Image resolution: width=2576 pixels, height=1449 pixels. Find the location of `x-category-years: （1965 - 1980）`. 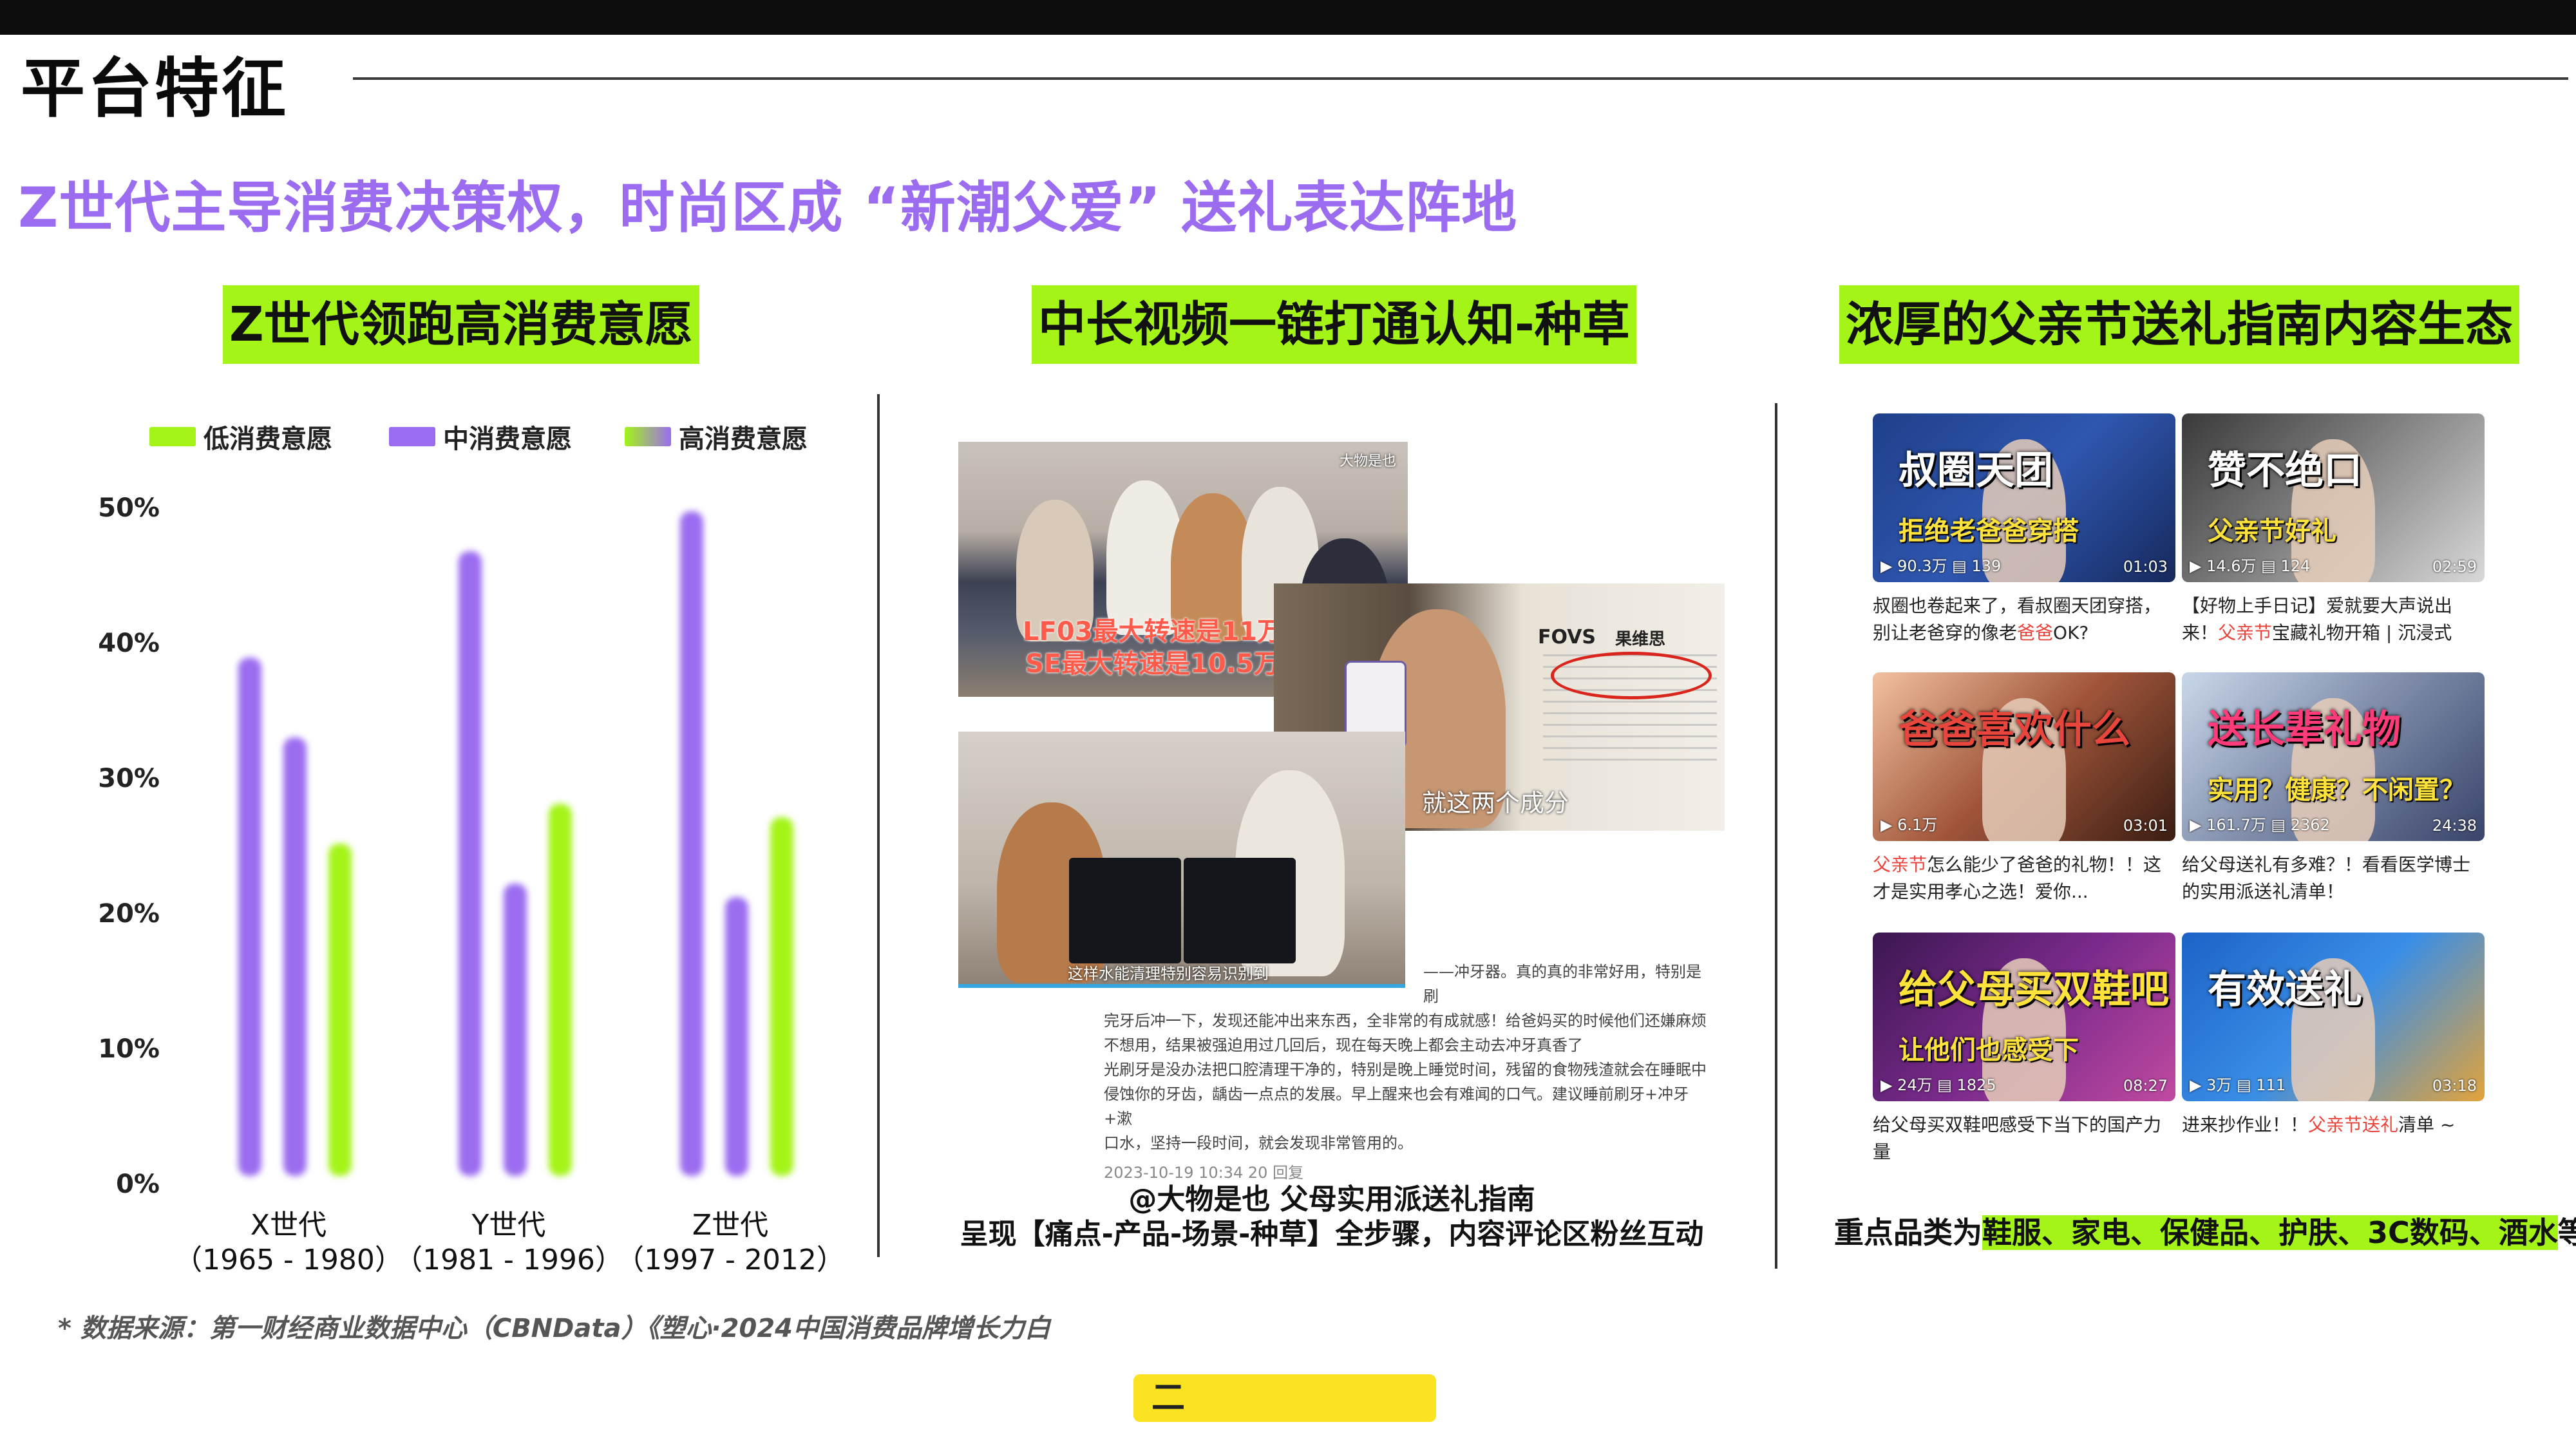

x-category-years: （1965 - 1980） is located at coordinates (288, 1260).